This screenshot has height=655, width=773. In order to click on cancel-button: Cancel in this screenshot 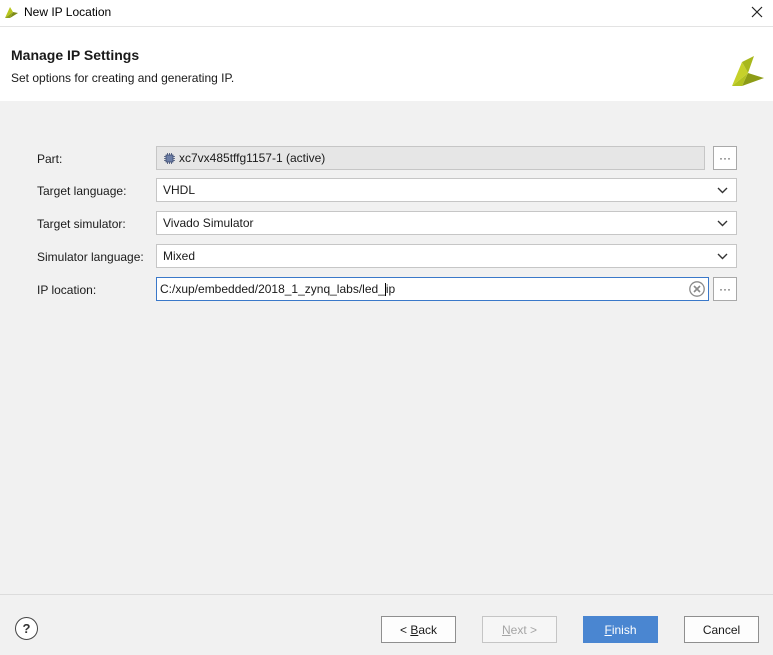, I will do `click(721, 629)`.